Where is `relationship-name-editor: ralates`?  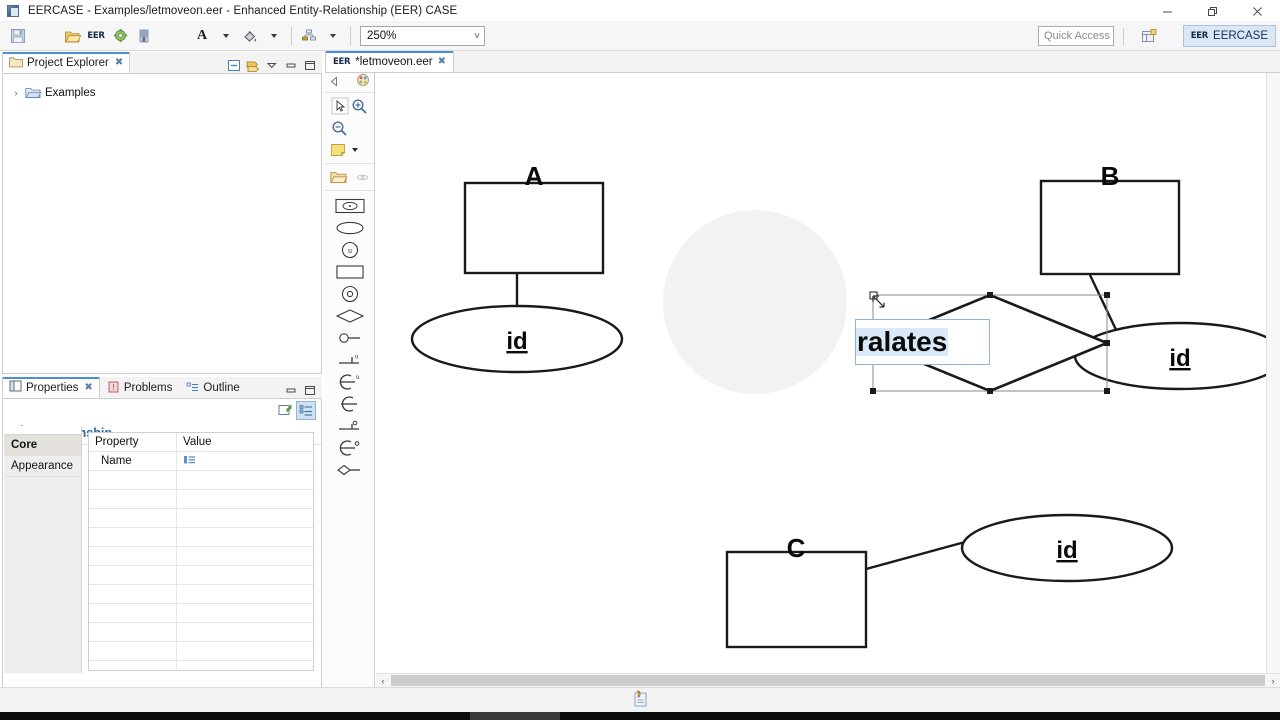
relationship-name-editor: ralates is located at coordinates (922, 342).